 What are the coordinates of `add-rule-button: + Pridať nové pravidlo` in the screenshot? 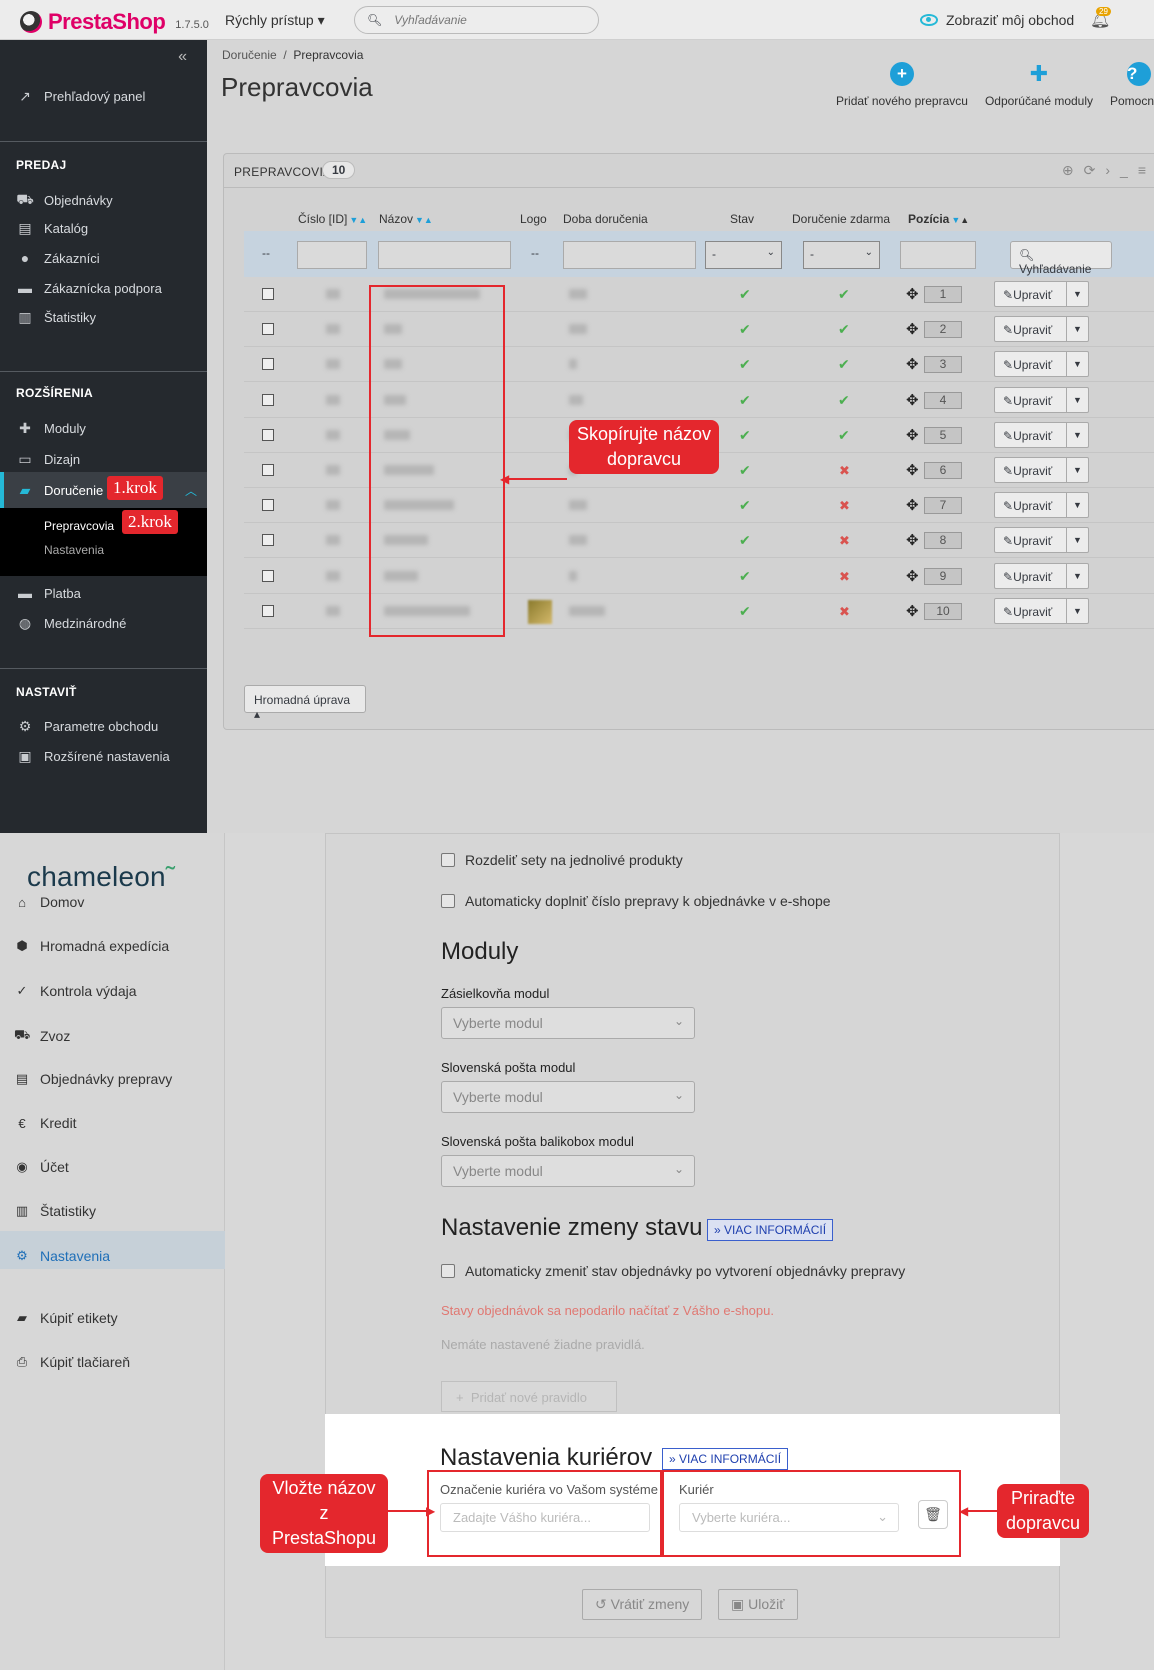 It's located at (529, 1396).